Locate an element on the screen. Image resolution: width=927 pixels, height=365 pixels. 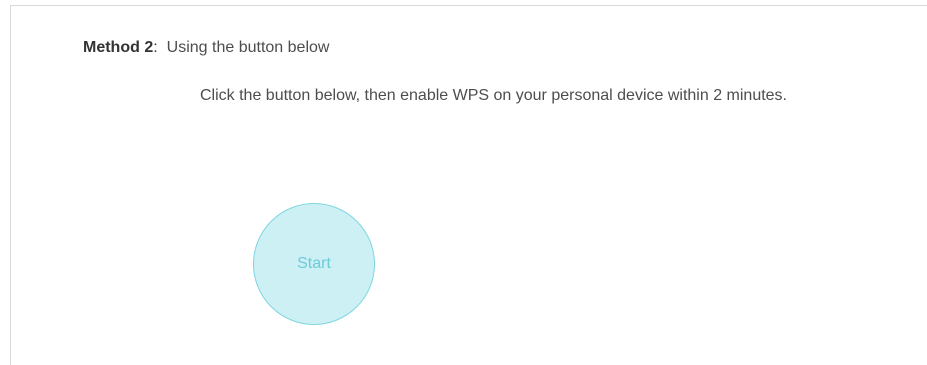
start-wps-button: Start is located at coordinates (314, 264).